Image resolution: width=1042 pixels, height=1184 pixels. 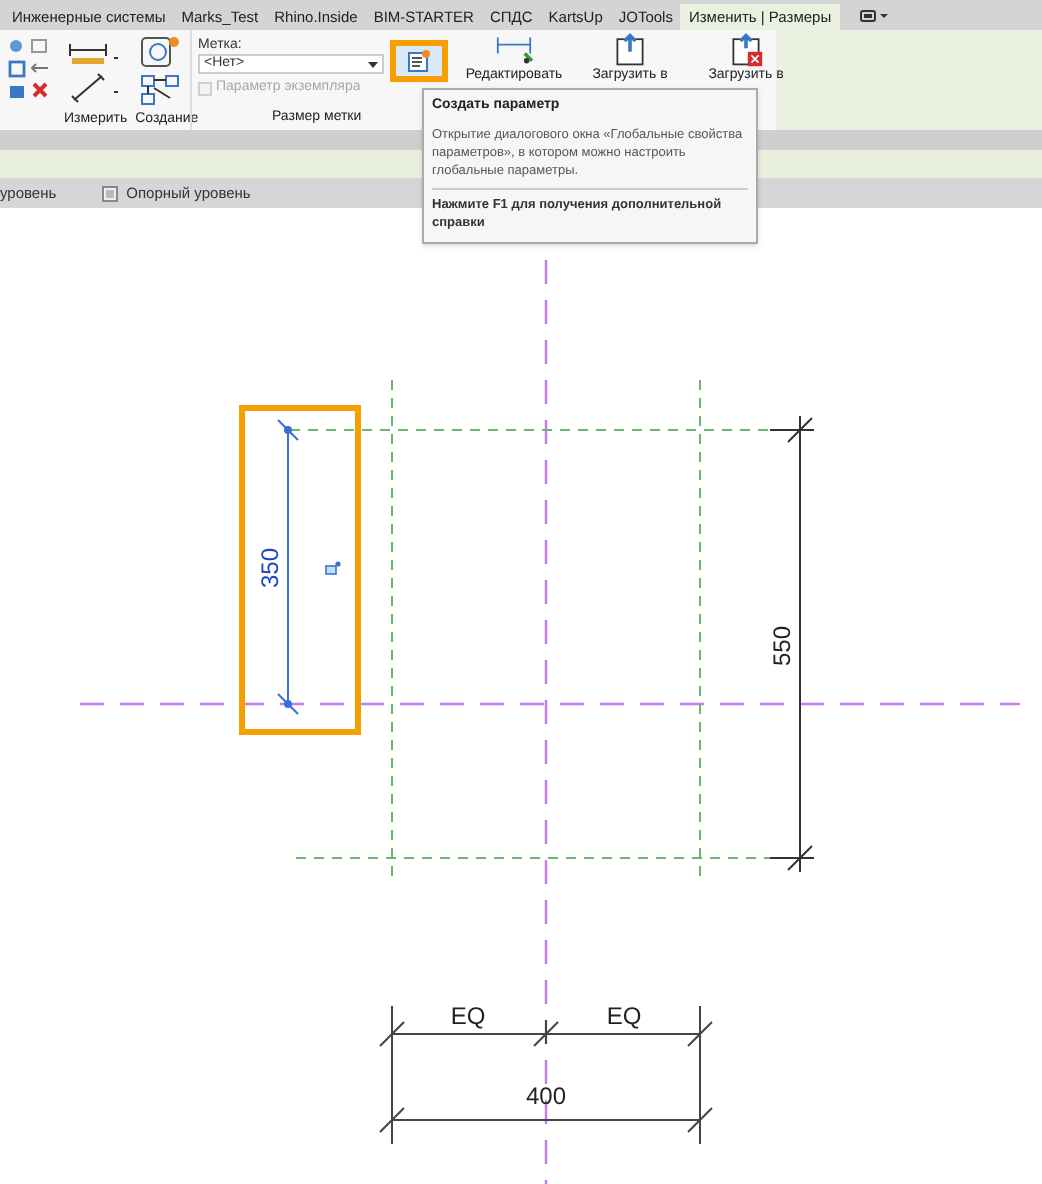 What do you see at coordinates (782, 646) in the screenshot?
I see `dimension-text: 550` at bounding box center [782, 646].